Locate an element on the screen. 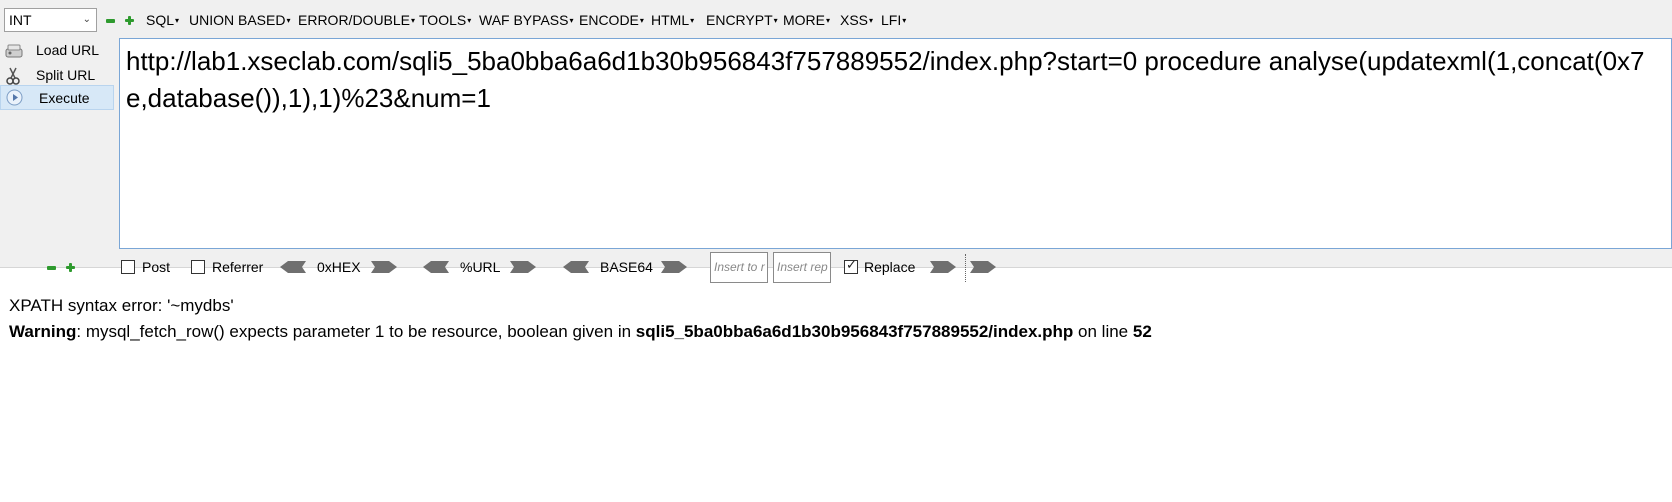 The image size is (1672, 502). insert-replace-input: Insert rep is located at coordinates (802, 267).